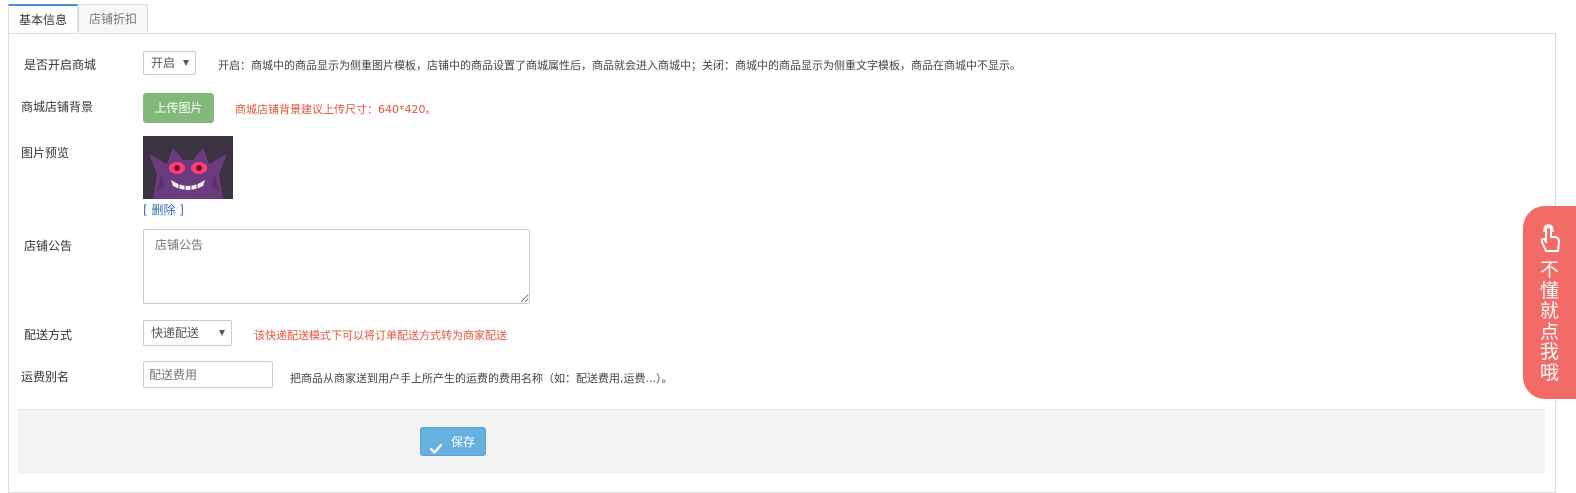  Describe the element at coordinates (45, 153) in the screenshot. I see `preview-label: 图片预览` at that location.